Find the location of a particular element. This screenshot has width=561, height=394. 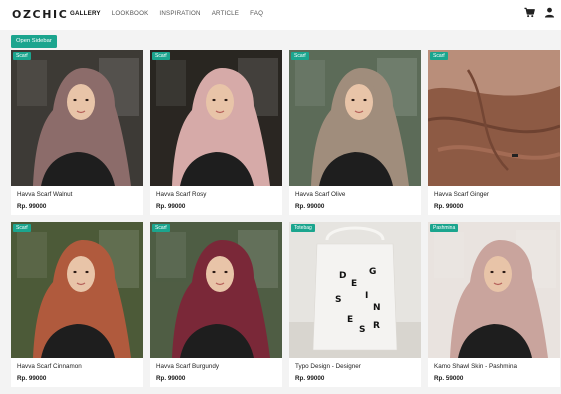

product-photo: D E G S I N E S R is located at coordinates (355, 290).